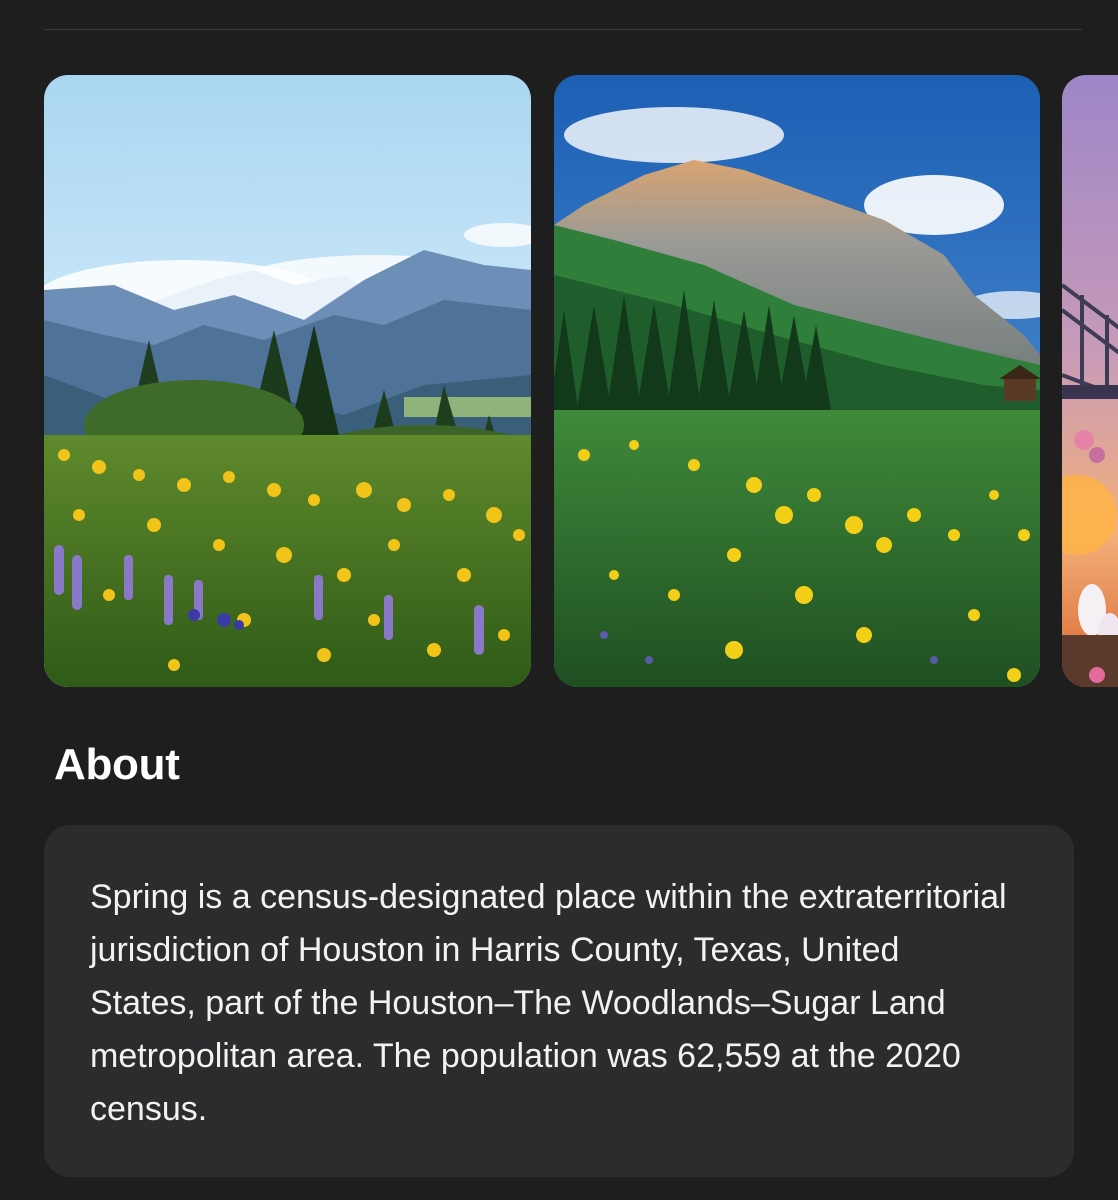 The height and width of the screenshot is (1200, 1118). What do you see at coordinates (563, 29) in the screenshot?
I see `top-divider` at bounding box center [563, 29].